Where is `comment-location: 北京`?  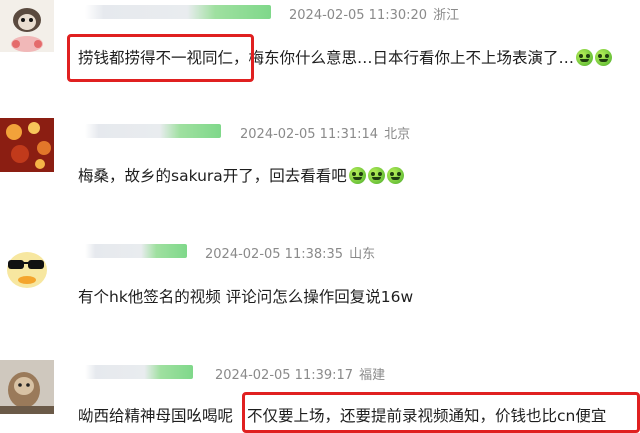 comment-location: 北京 is located at coordinates (397, 134).